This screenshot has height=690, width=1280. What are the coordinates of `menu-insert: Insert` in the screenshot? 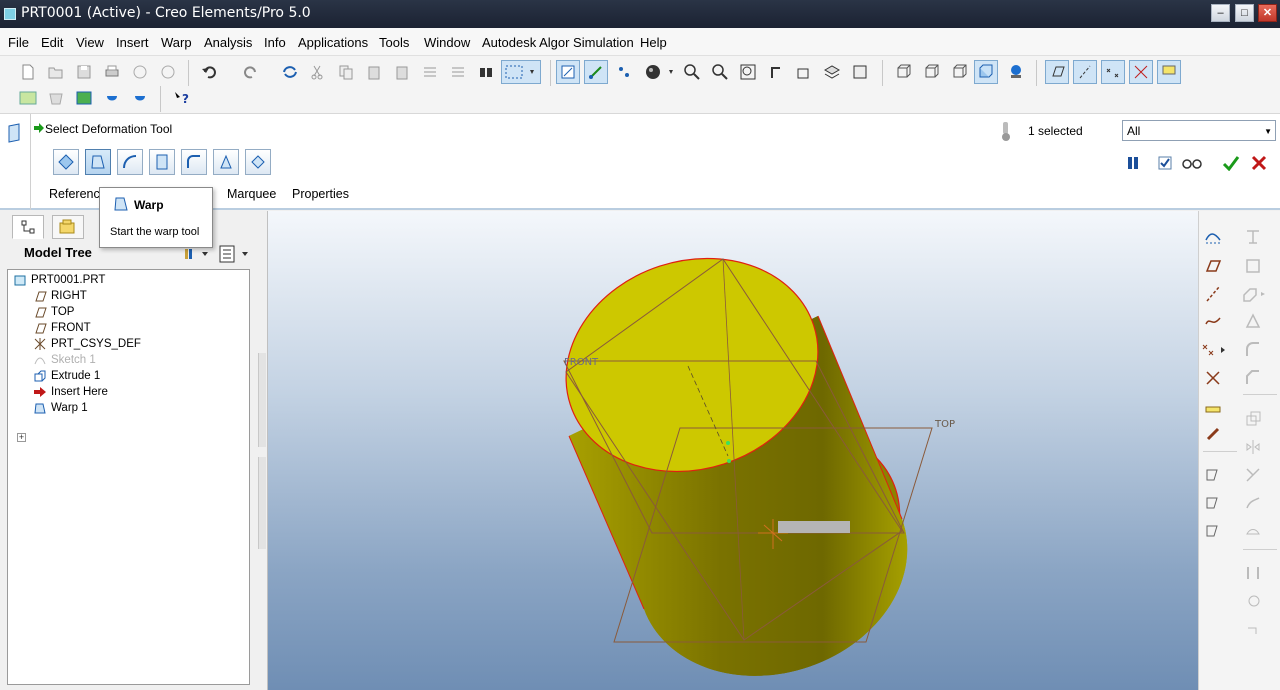 It's located at (132, 42).